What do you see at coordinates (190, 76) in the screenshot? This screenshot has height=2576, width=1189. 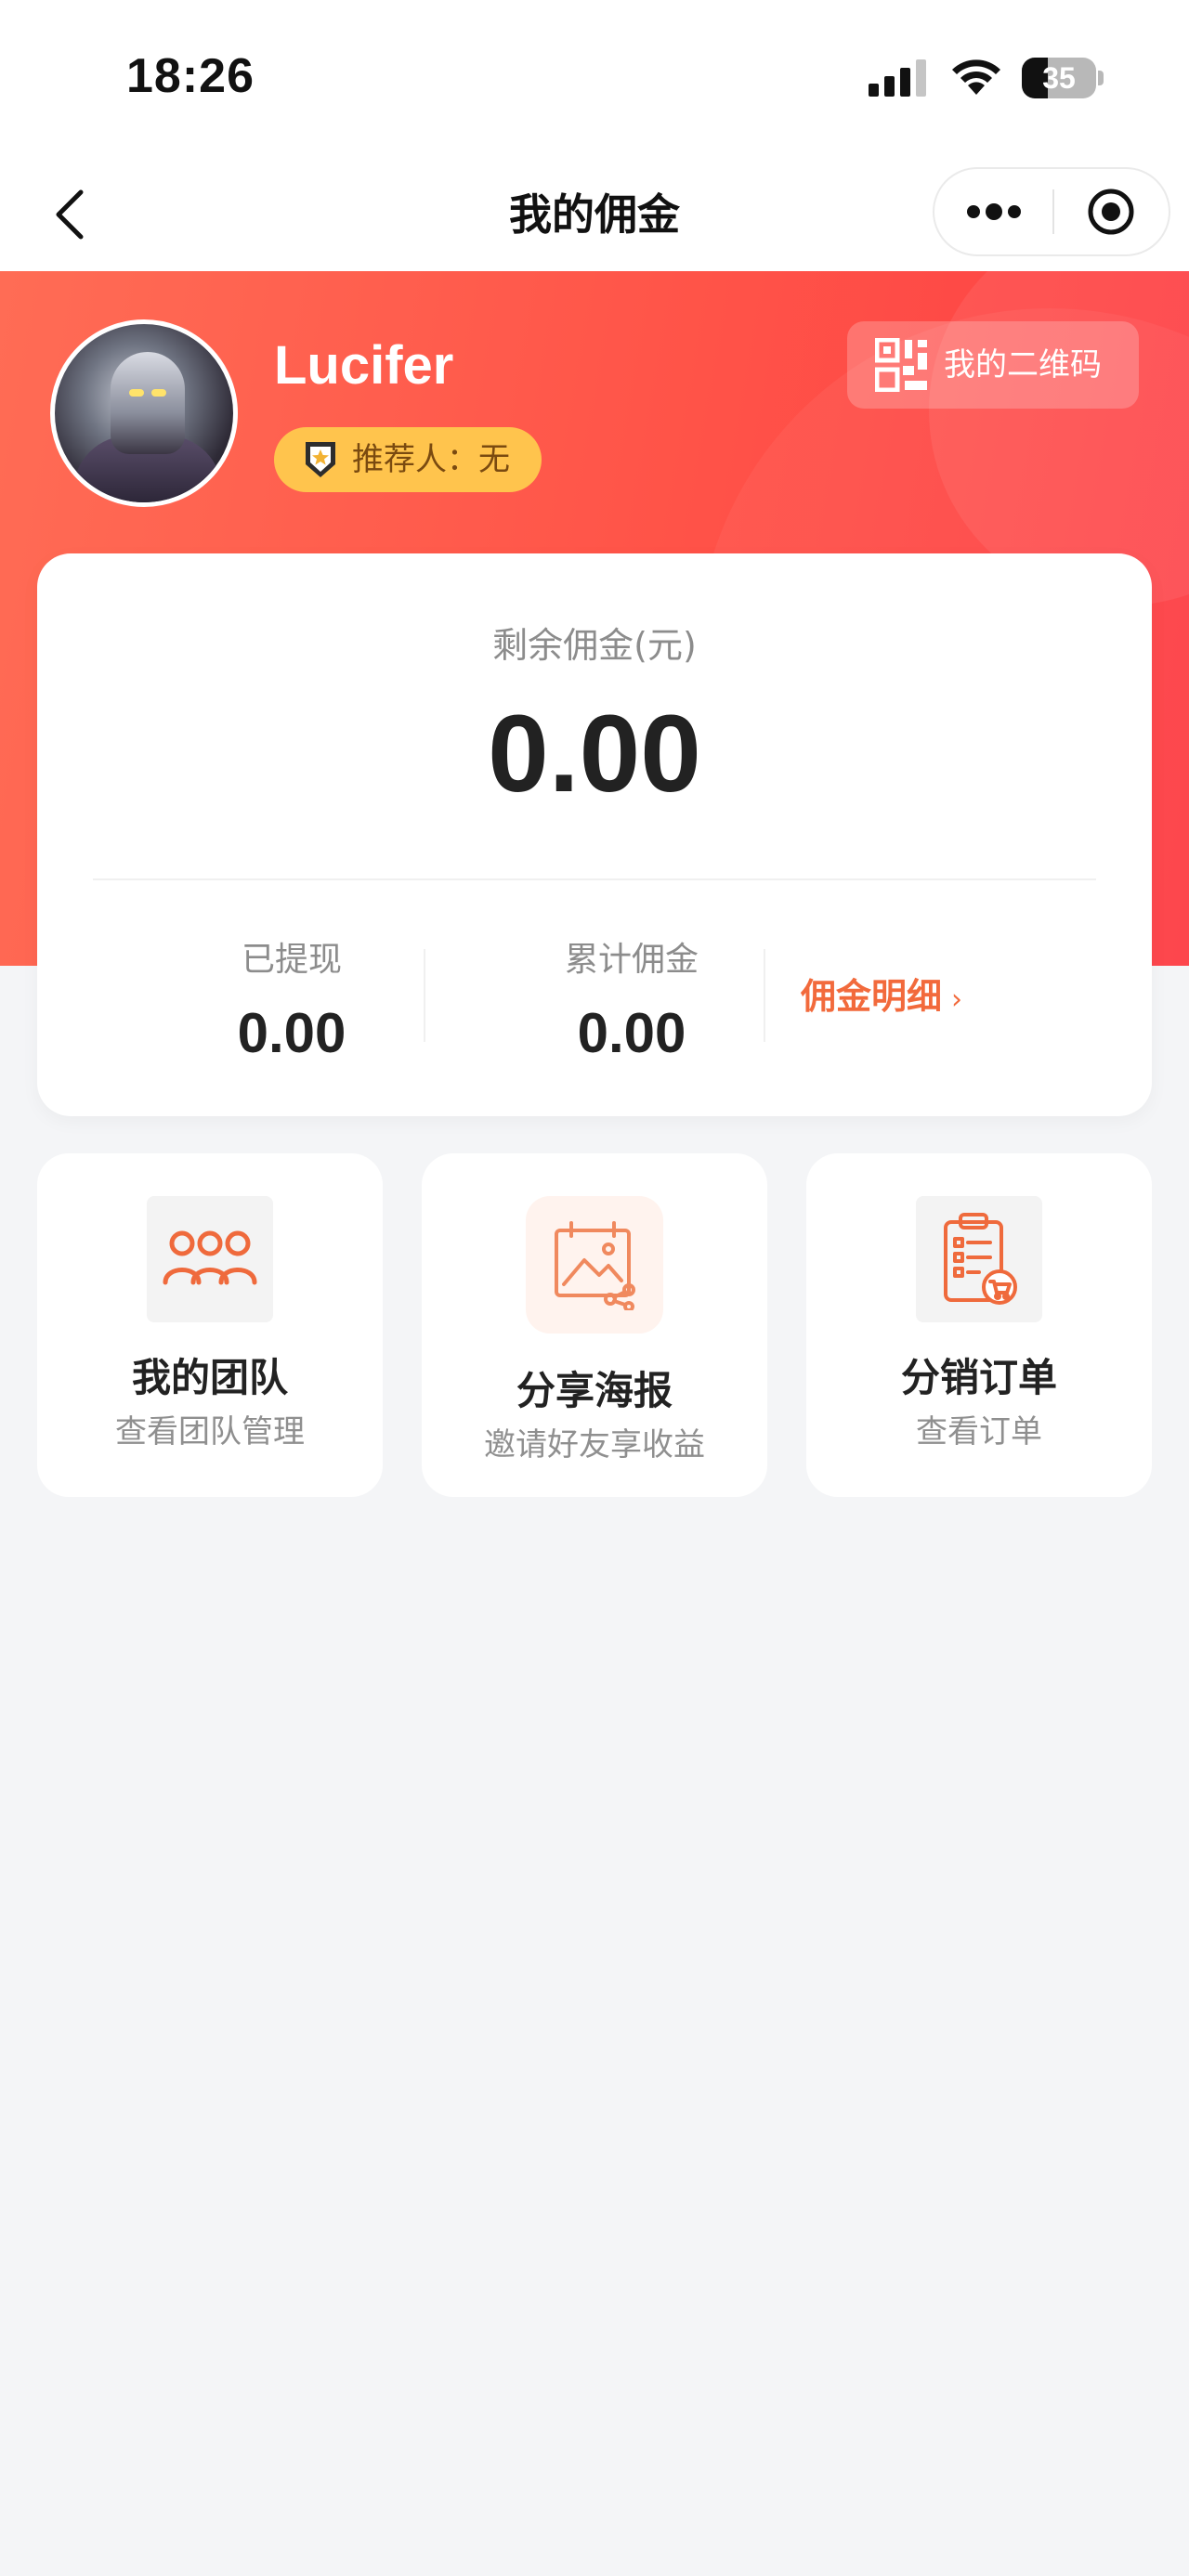 I see `status-time: 18:26` at bounding box center [190, 76].